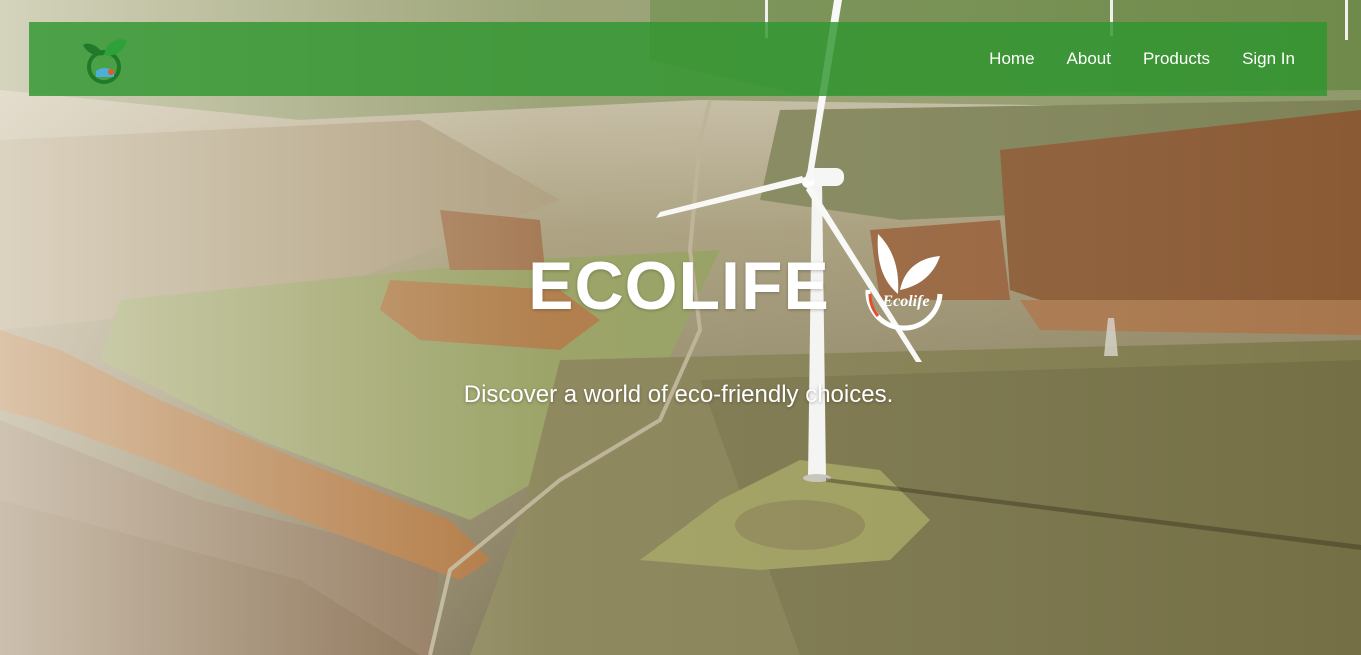 The image size is (1361, 655). I want to click on leaf-globe-icon, so click(105, 61).